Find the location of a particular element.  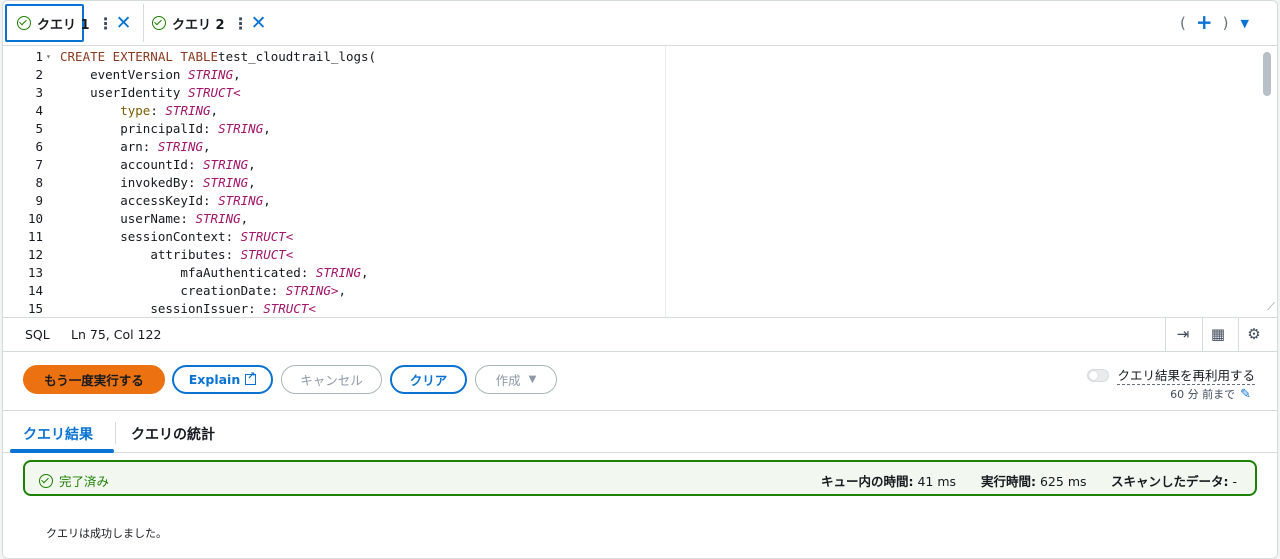

check-circle-icon is located at coordinates (159, 23).